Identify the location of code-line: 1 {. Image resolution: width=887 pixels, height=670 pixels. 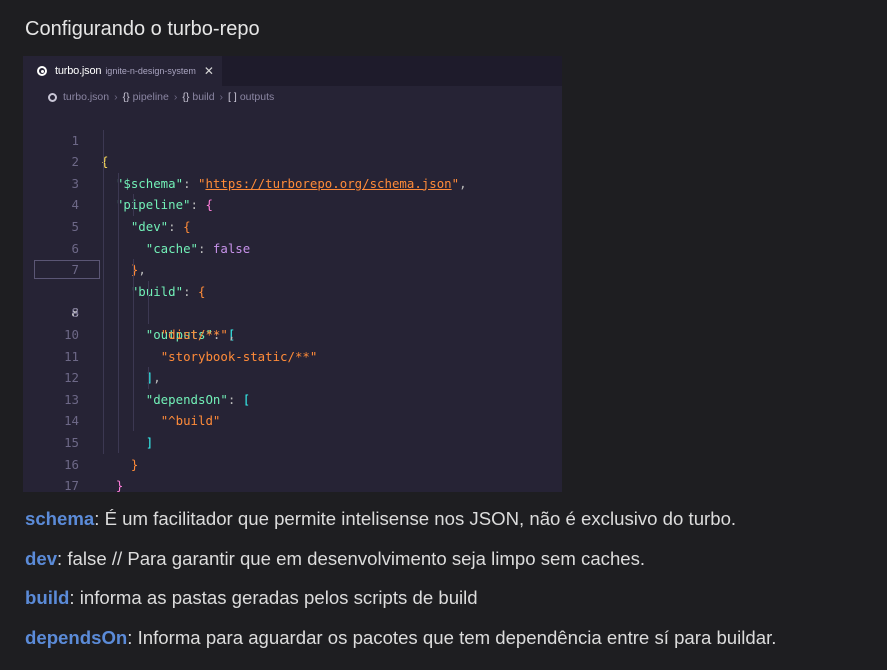
(292, 139).